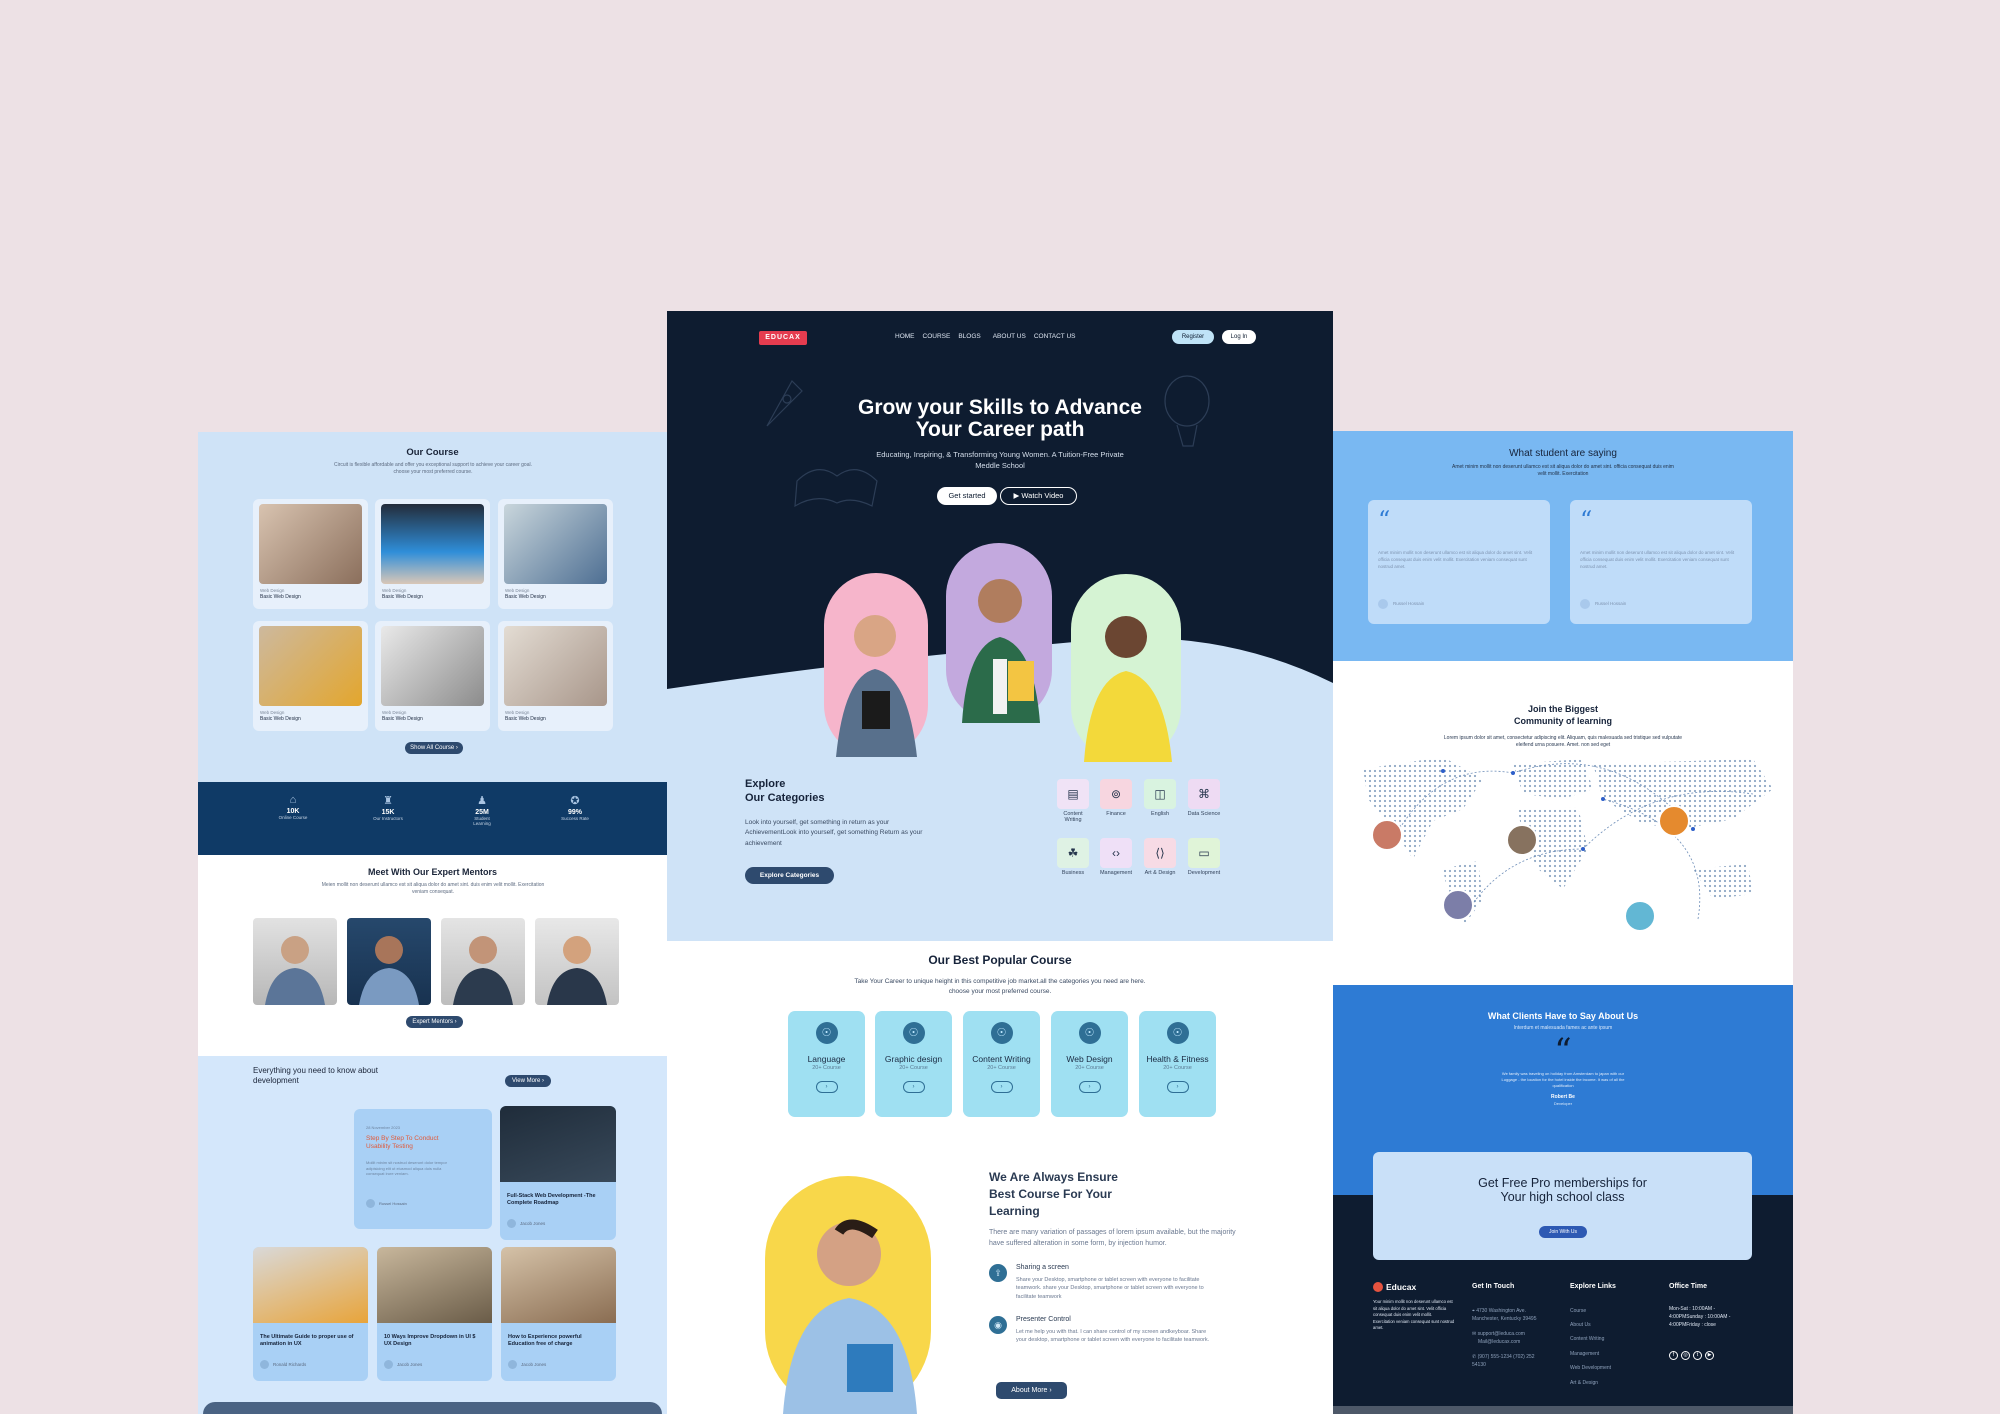  I want to click on course-content-writing: ☉ Content Writing 20+ Course ›, so click(1001, 1064).